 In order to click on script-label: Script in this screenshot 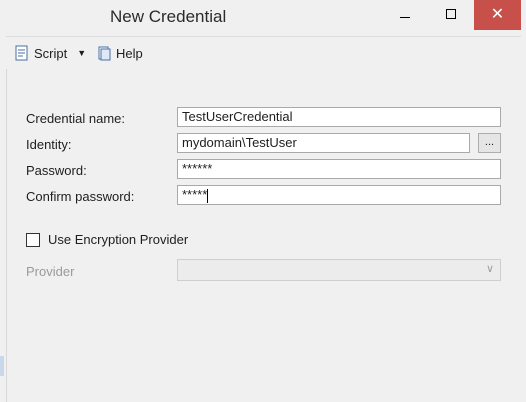, I will do `click(51, 53)`.